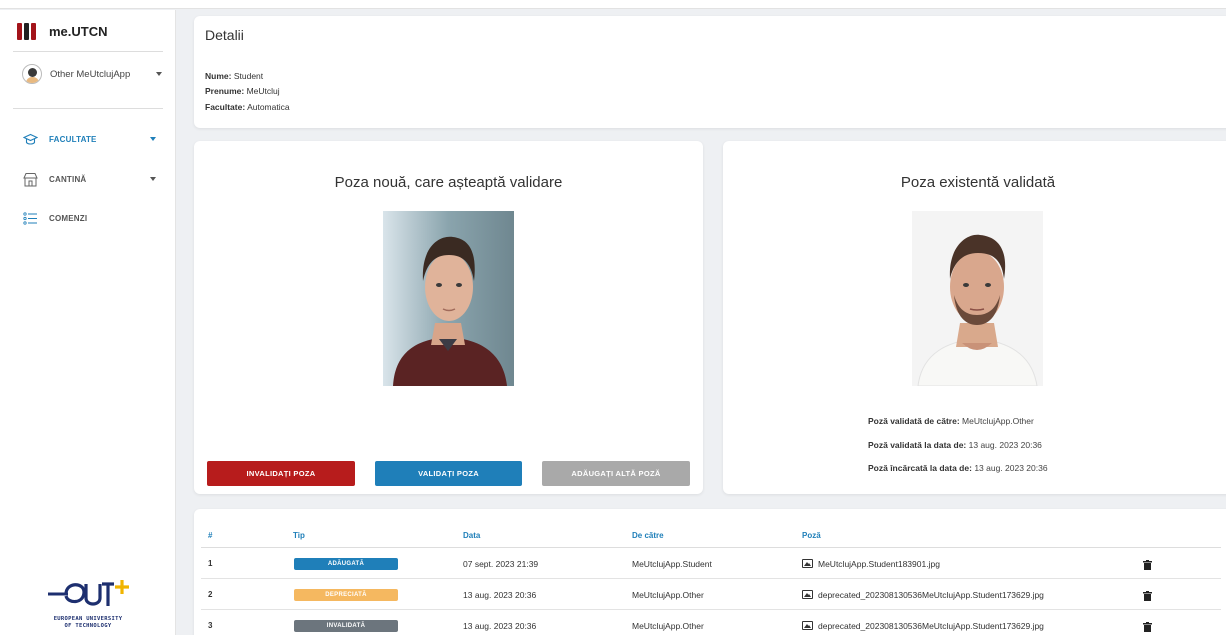  Describe the element at coordinates (210, 563) in the screenshot. I see `row-num: 1` at that location.